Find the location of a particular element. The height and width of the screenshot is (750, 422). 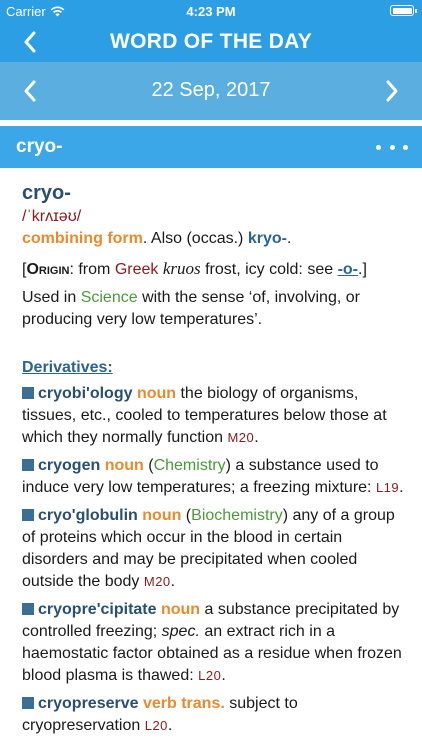

status-bar: Carrier 4:23 PM is located at coordinates (211, 11).